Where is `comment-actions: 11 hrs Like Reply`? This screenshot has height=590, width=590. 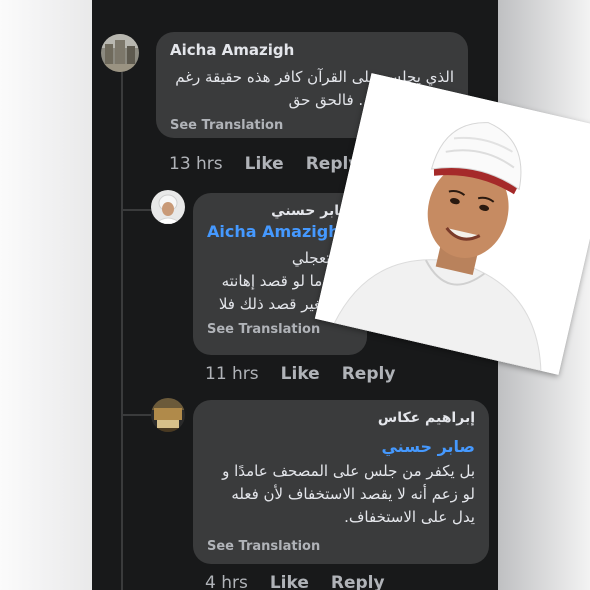
comment-actions: 11 hrs Like Reply is located at coordinates (300, 374).